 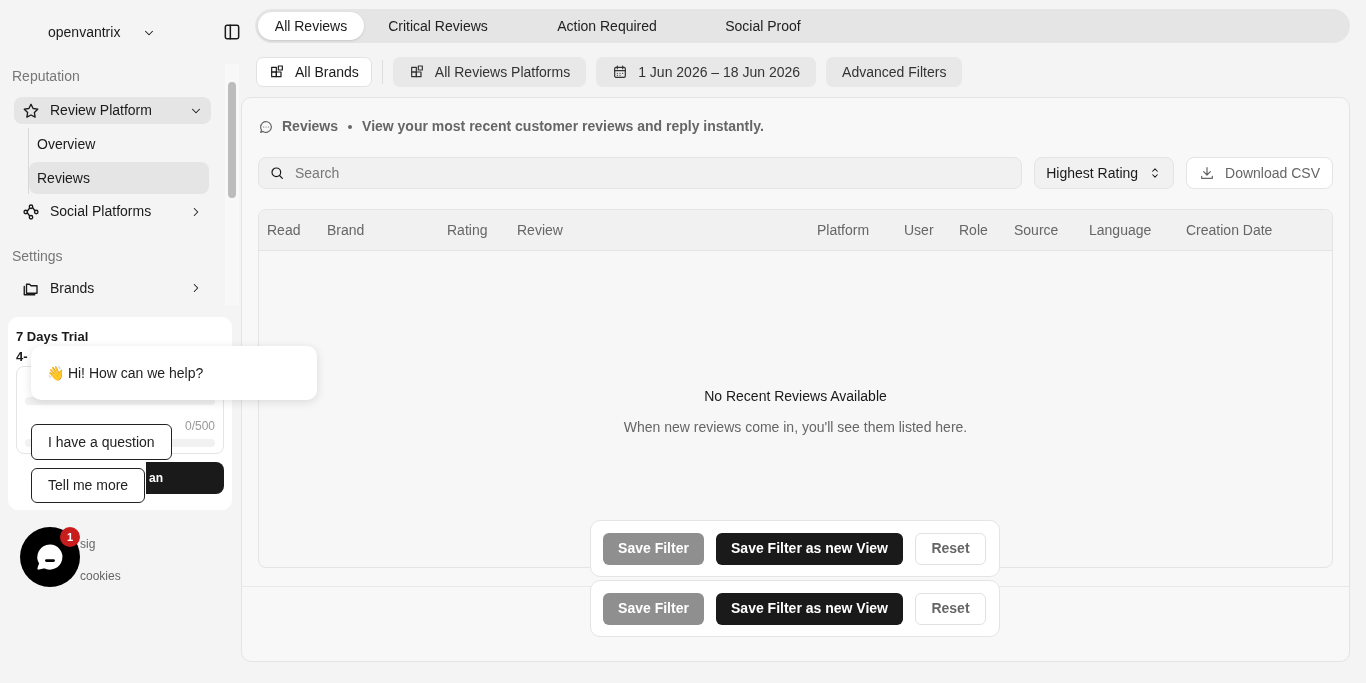 What do you see at coordinates (314, 72) in the screenshot?
I see `filter-button: All Brands` at bounding box center [314, 72].